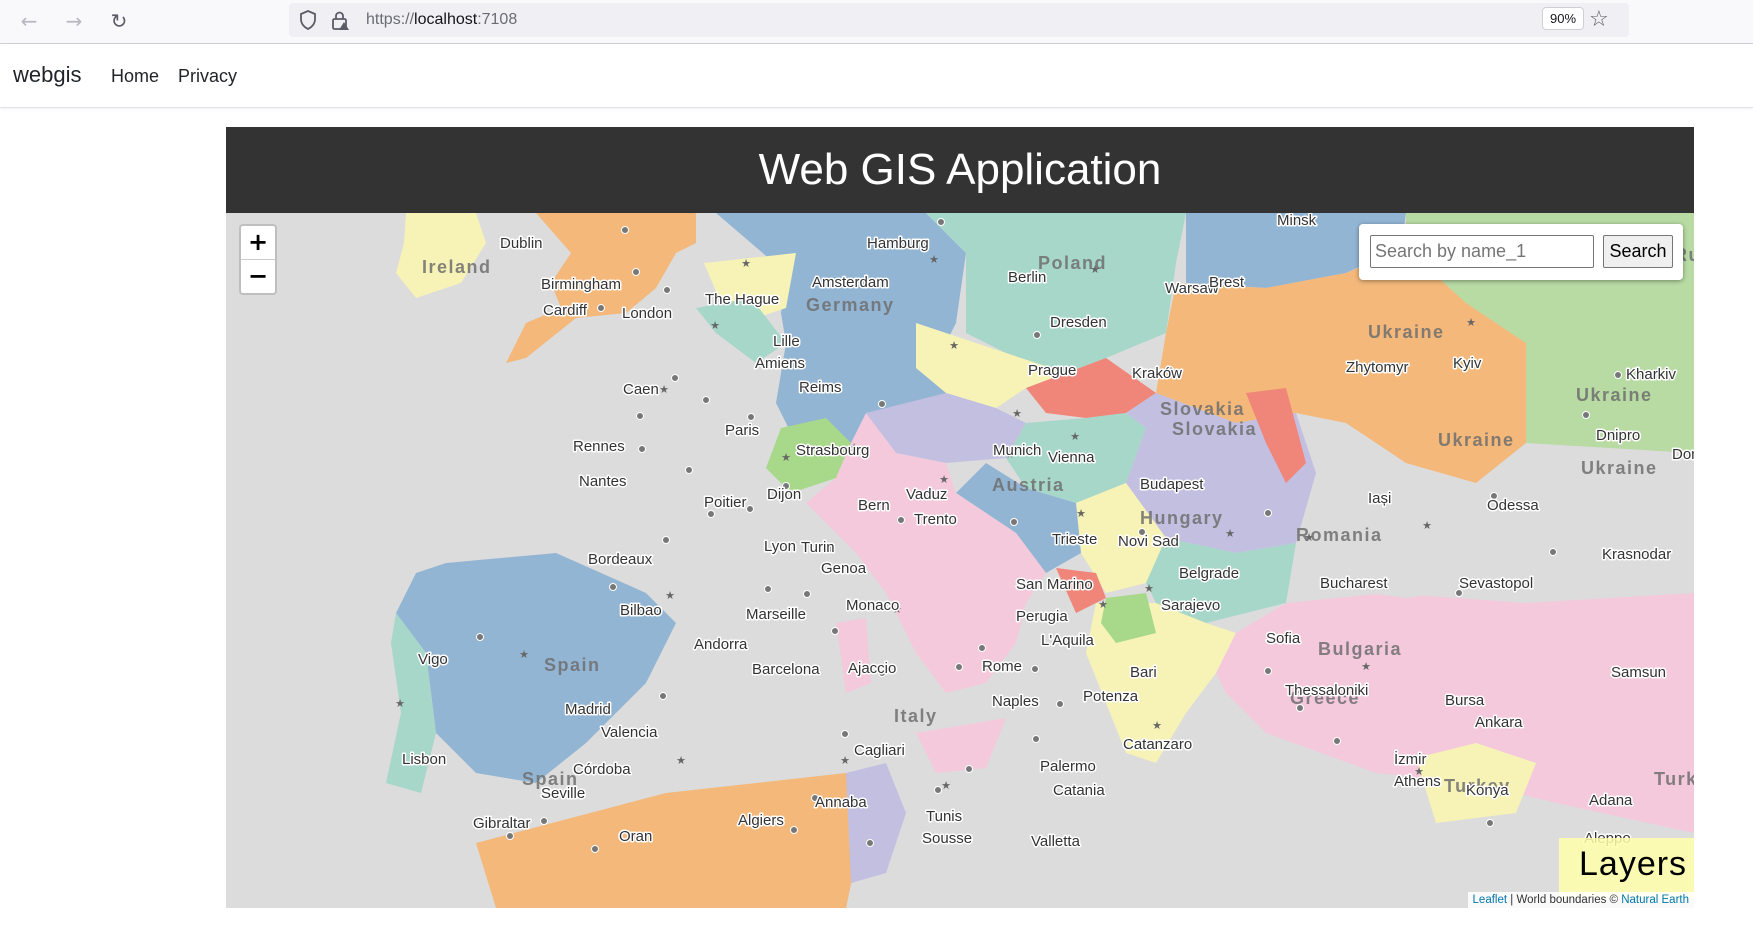 The height and width of the screenshot is (931, 1753). I want to click on city-label: Valencia, so click(629, 732).